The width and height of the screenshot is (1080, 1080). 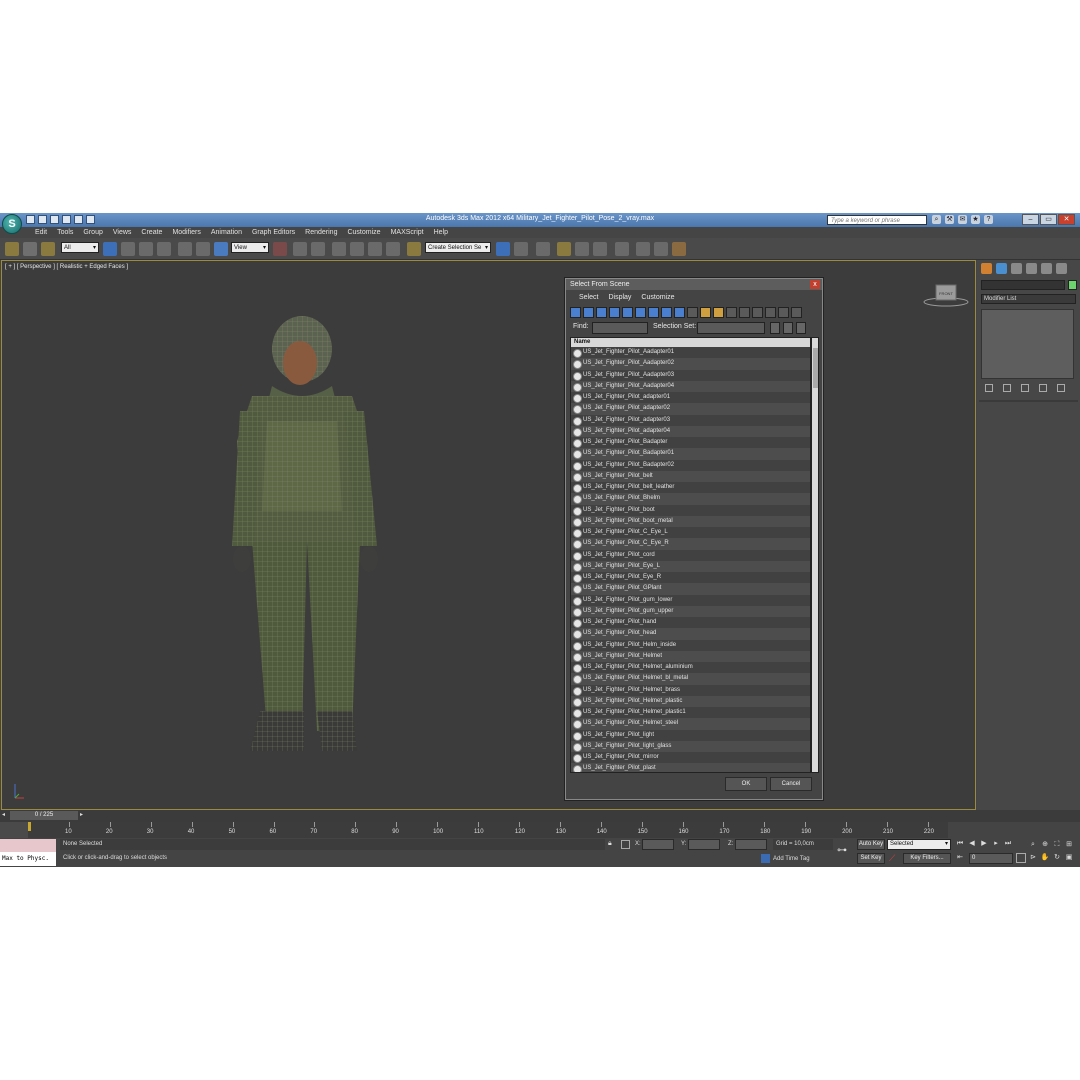 What do you see at coordinates (110, 249) in the screenshot?
I see `select-object-icon` at bounding box center [110, 249].